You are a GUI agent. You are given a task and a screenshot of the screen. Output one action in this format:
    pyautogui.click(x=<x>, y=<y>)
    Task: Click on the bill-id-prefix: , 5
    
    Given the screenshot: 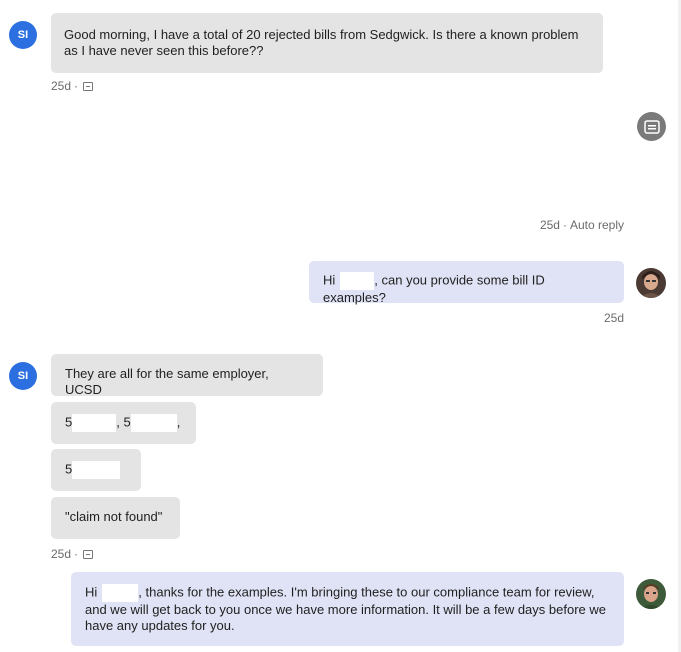 What is the action you would take?
    pyautogui.click(x=123, y=422)
    